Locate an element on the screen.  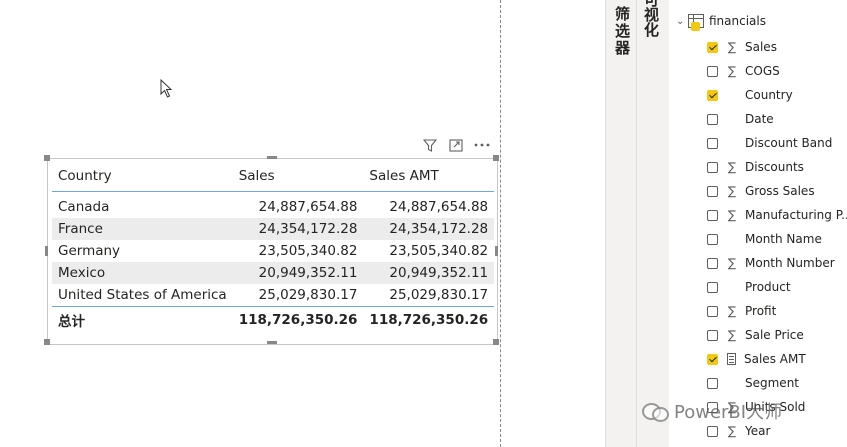
cell-country: United States of America is located at coordinates (142, 295).